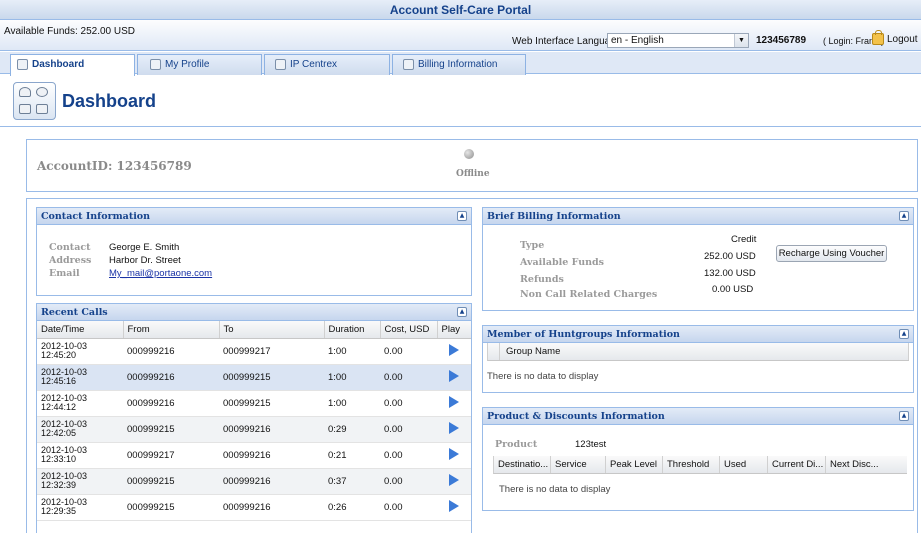 The height and width of the screenshot is (533, 921). What do you see at coordinates (781, 40) in the screenshot?
I see `account-number: 123456789` at bounding box center [781, 40].